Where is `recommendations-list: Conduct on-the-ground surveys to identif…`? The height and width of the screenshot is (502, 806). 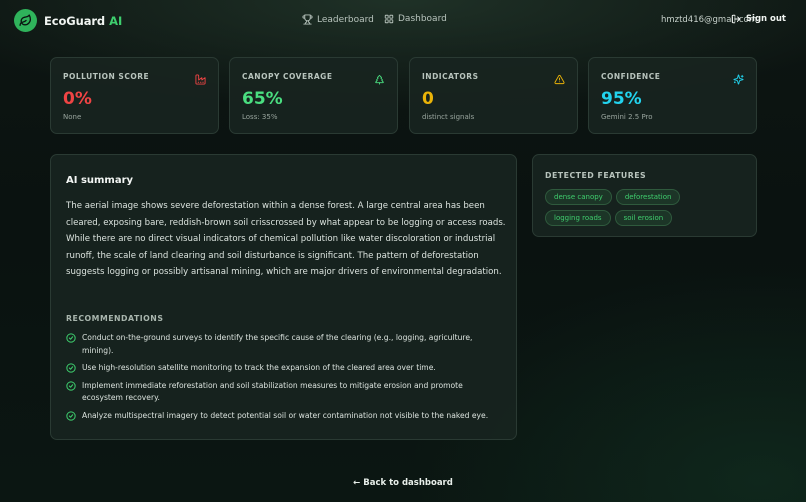
recommendations-list: Conduct on-the-ground surveys to identif… is located at coordinates (286, 380).